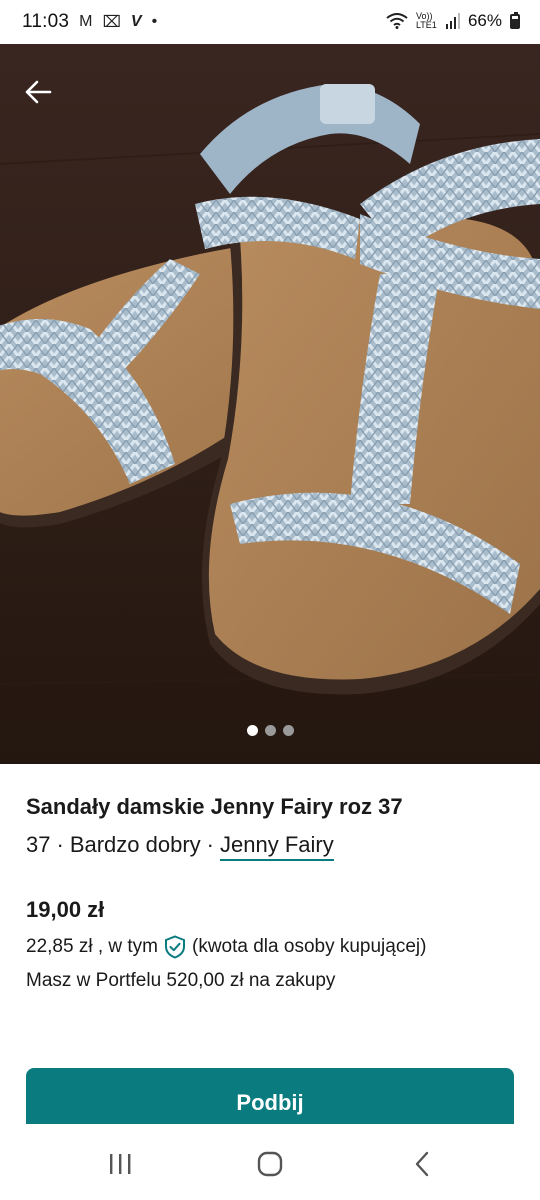 Image resolution: width=540 pixels, height=1200 pixels. I want to click on home-button, so click(270, 1164).